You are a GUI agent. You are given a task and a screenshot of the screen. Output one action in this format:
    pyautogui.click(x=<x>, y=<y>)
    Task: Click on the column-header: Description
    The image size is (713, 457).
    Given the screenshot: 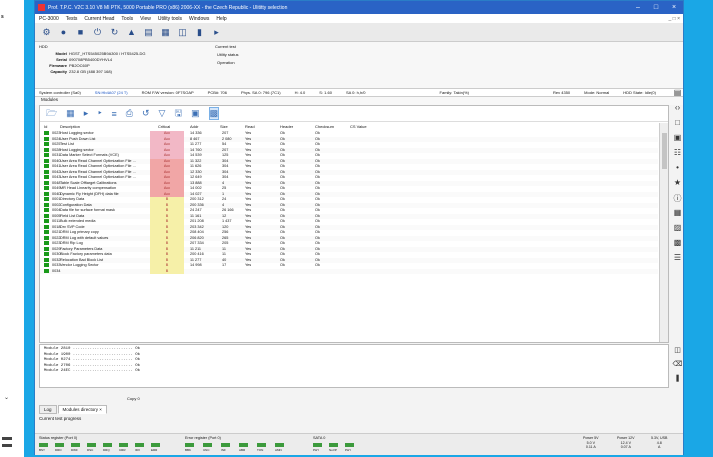 What is the action you would take?
    pyautogui.click(x=70, y=126)
    